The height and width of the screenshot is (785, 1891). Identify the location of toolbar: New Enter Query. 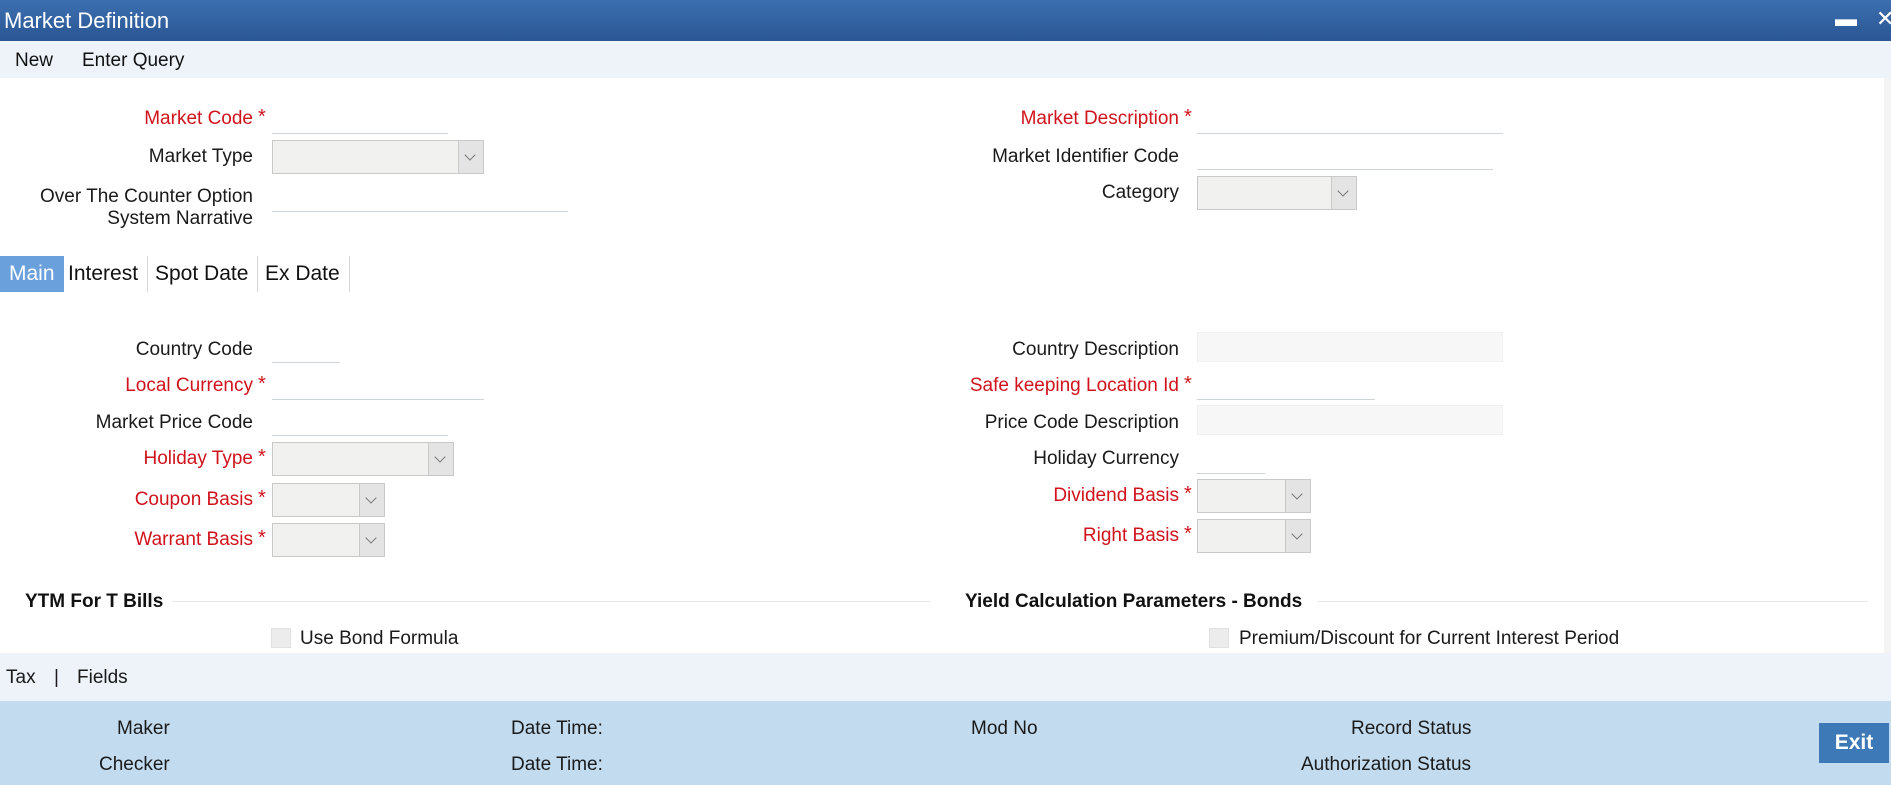
(945, 59).